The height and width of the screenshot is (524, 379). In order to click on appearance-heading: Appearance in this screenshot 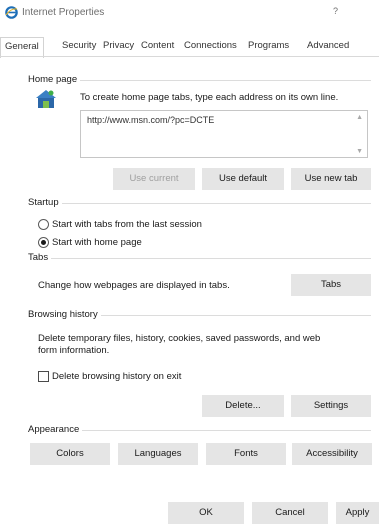, I will do `click(55, 429)`.